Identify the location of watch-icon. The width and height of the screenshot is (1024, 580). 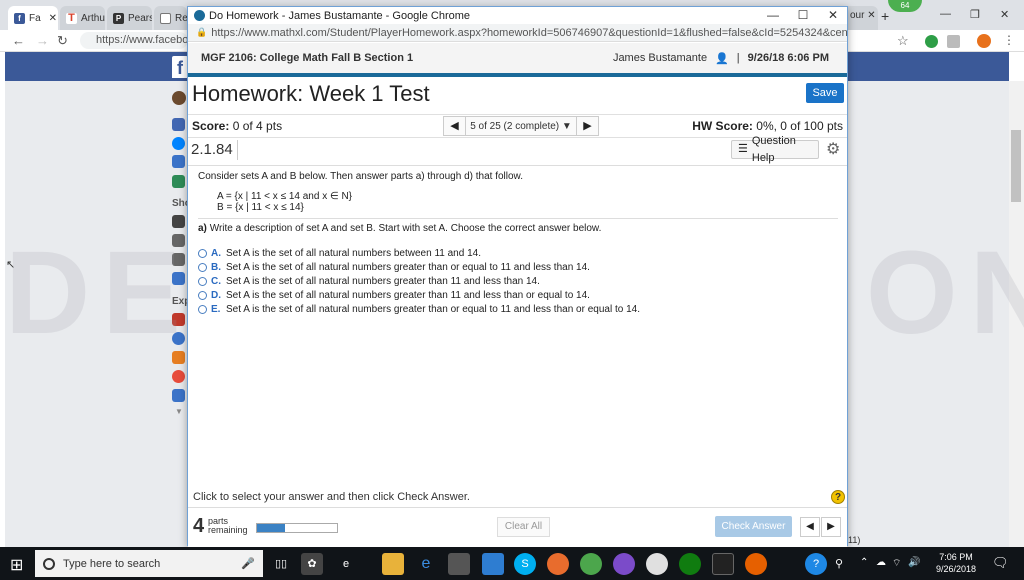
(178, 161).